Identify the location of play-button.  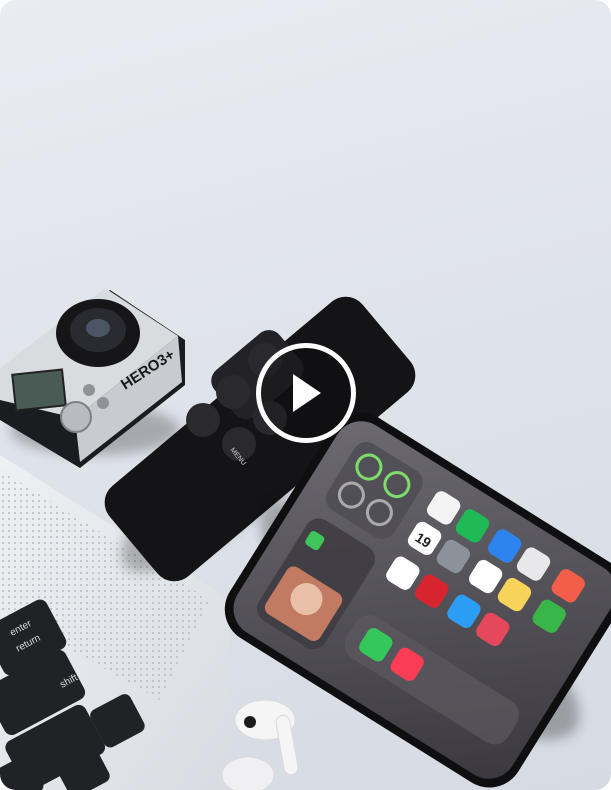
(306, 393).